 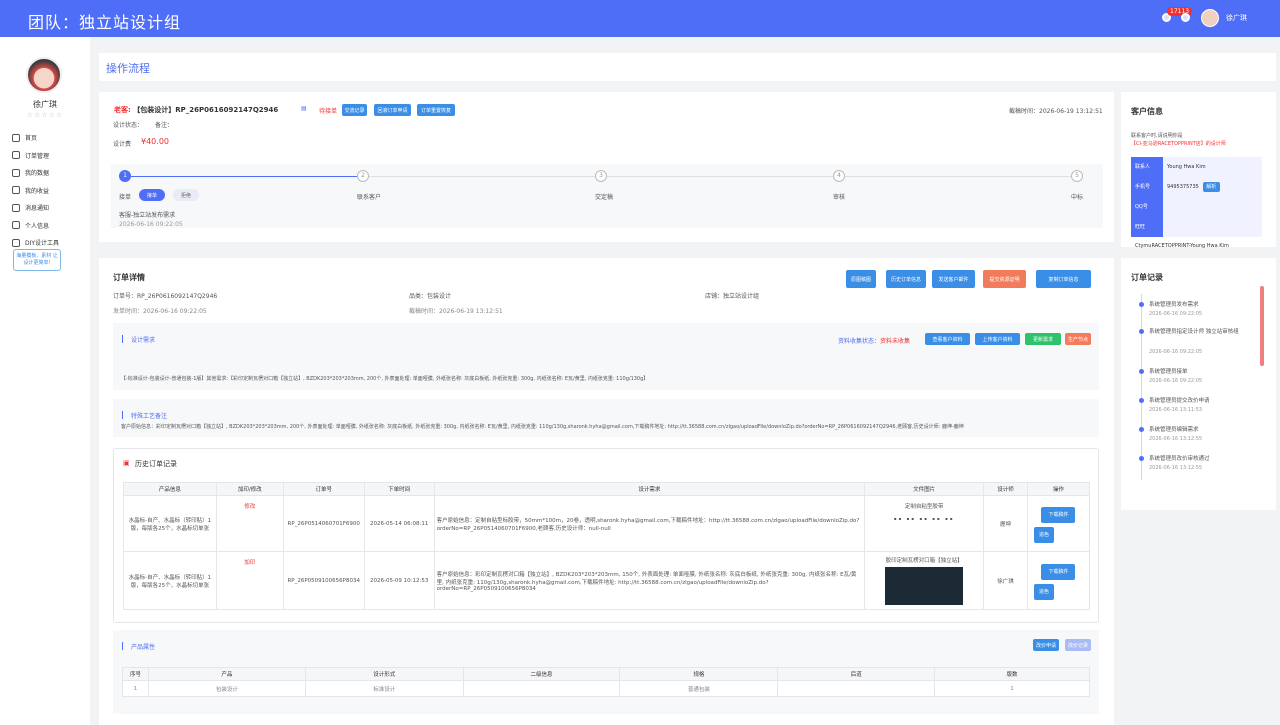 What do you see at coordinates (1196, 196) in the screenshot?
I see `contact-rows: 联系人 Young Hwa Kim 手机号 9495375735 解析 QQ号 旺旺` at bounding box center [1196, 196].